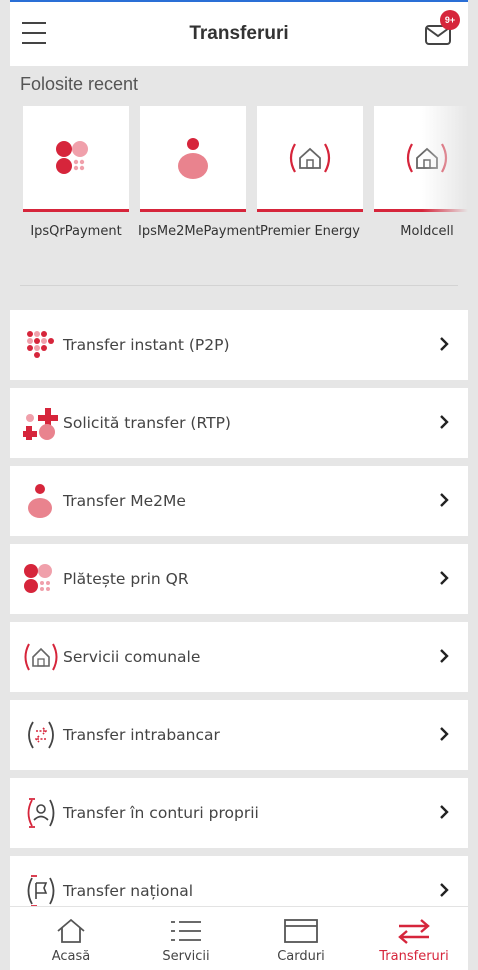  I want to click on rtp-icon, so click(40, 424).